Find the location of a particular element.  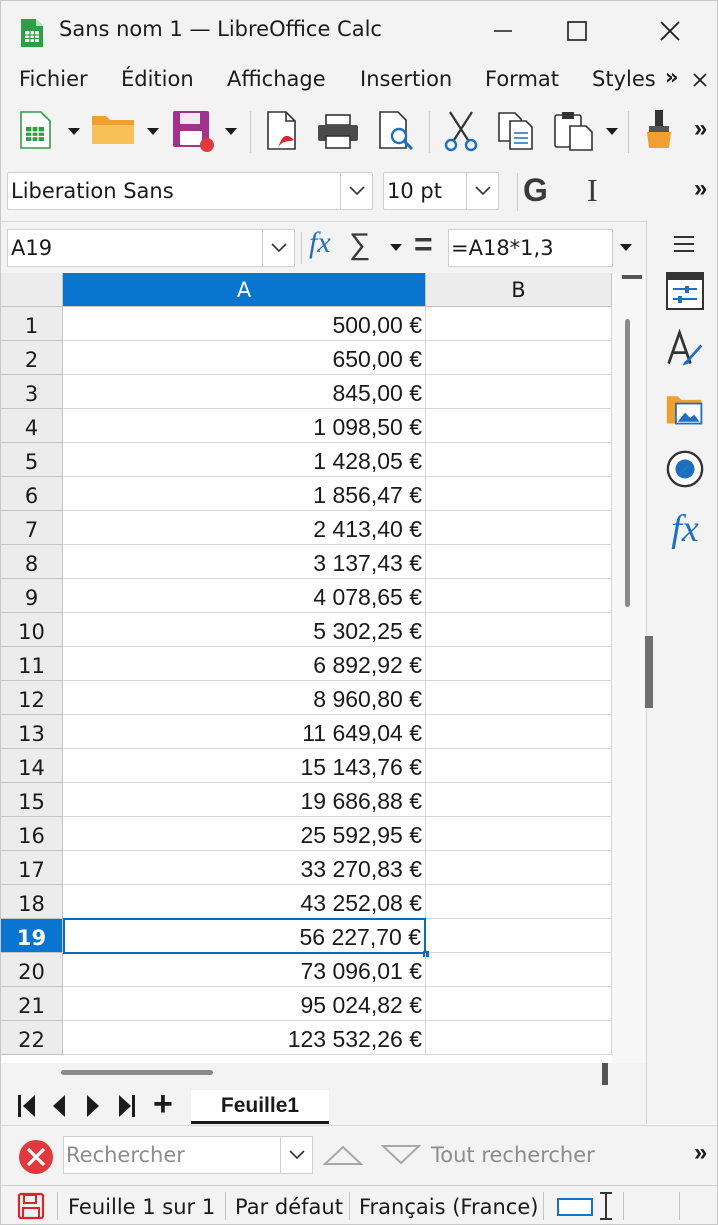

cell-a: 845,00 € is located at coordinates (244, 392).